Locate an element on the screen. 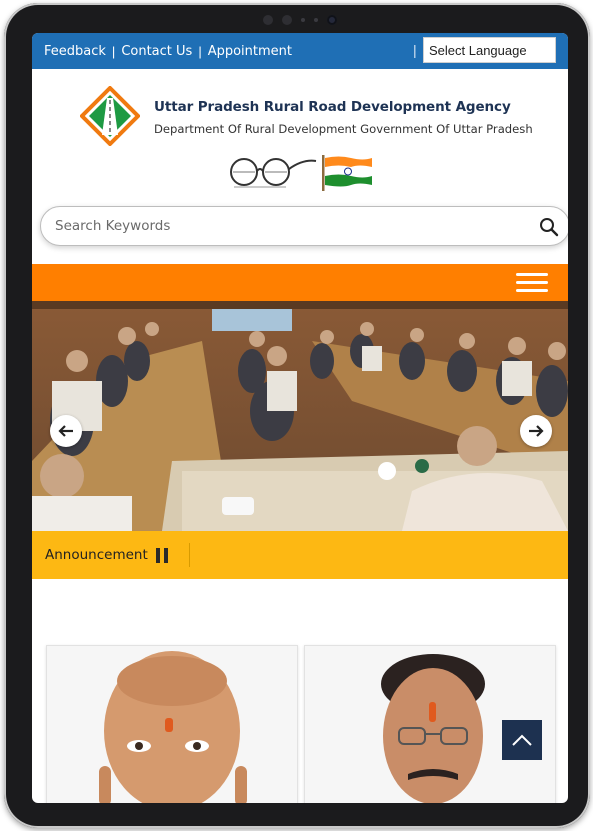 The width and height of the screenshot is (593, 831). swachh-bharat-icon is located at coordinates (273, 175).